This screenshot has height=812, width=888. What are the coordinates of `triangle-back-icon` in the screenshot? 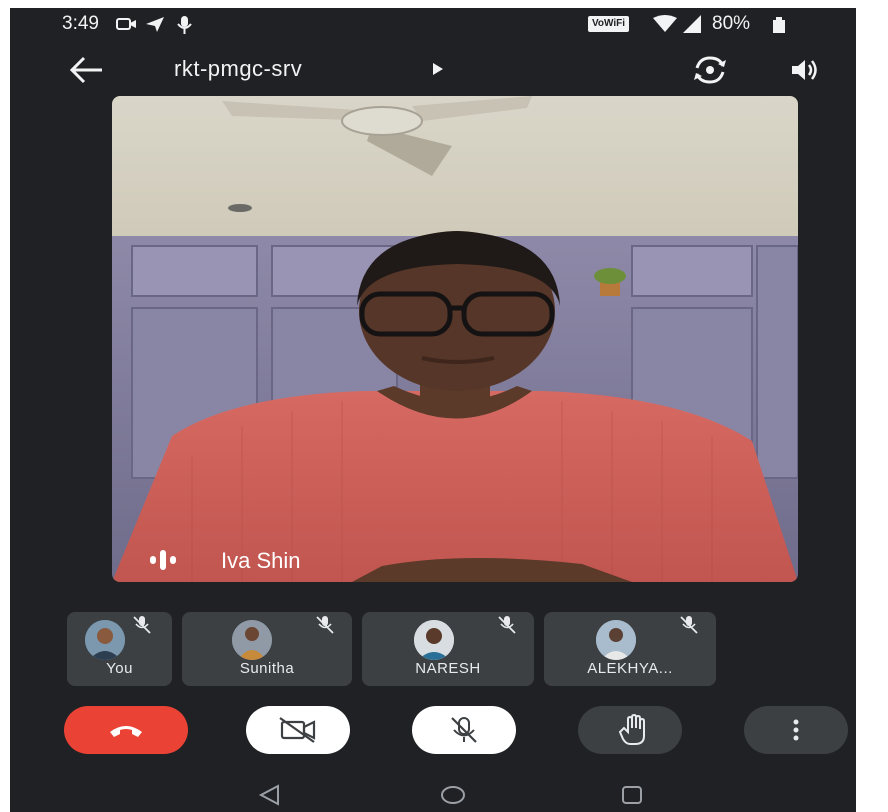 It's located at (270, 795).